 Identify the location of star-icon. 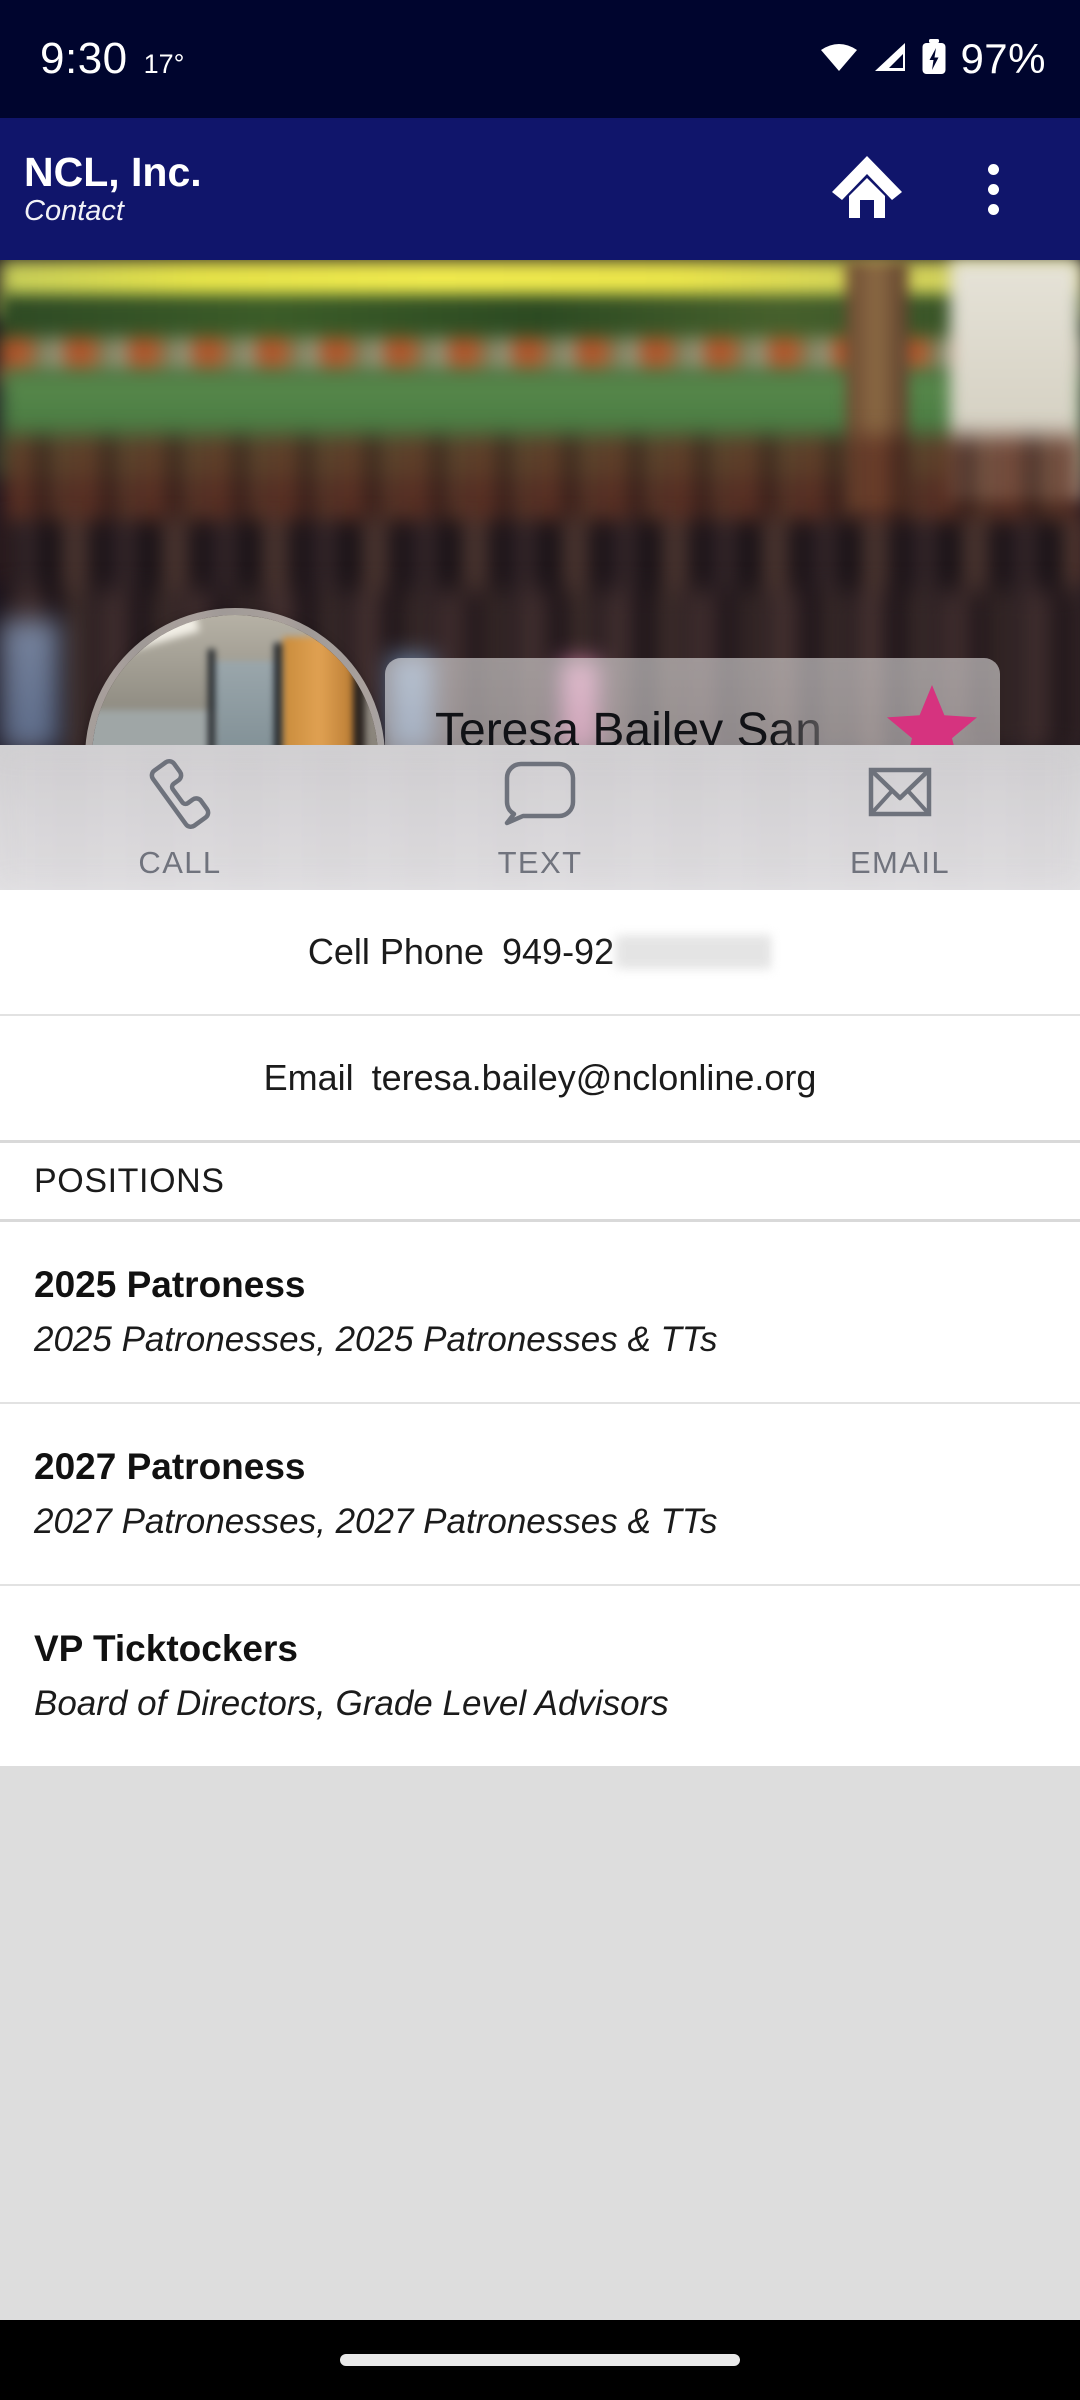
(932, 713).